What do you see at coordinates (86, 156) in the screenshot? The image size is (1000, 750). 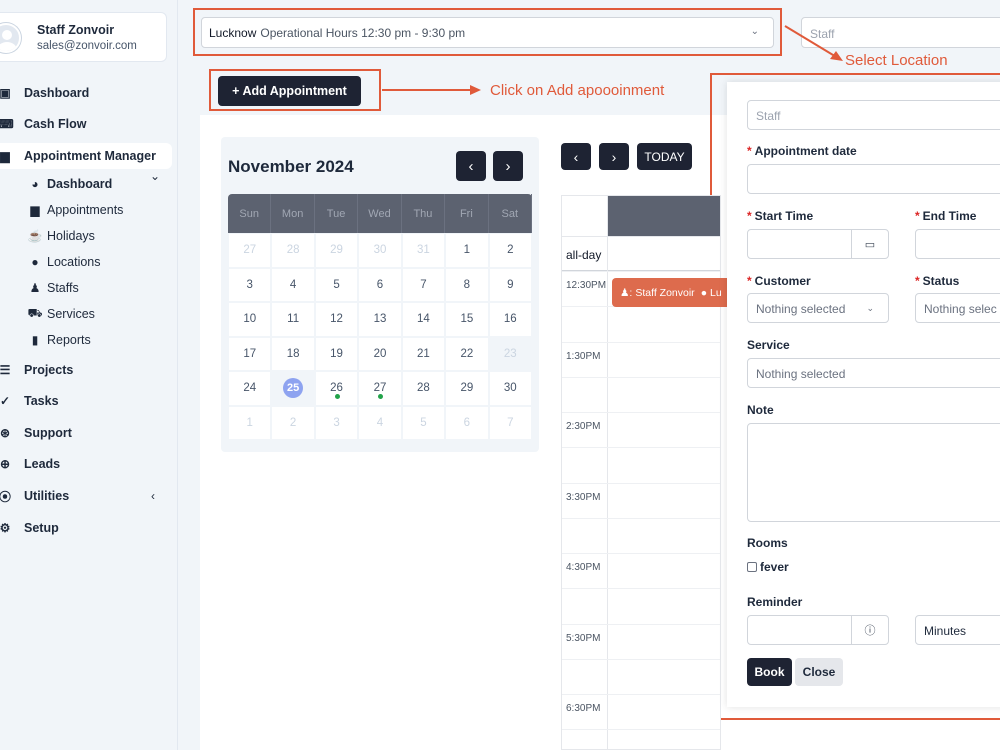 I see `sidebar-item-appointment-manager: ▆ Appointment Manager` at bounding box center [86, 156].